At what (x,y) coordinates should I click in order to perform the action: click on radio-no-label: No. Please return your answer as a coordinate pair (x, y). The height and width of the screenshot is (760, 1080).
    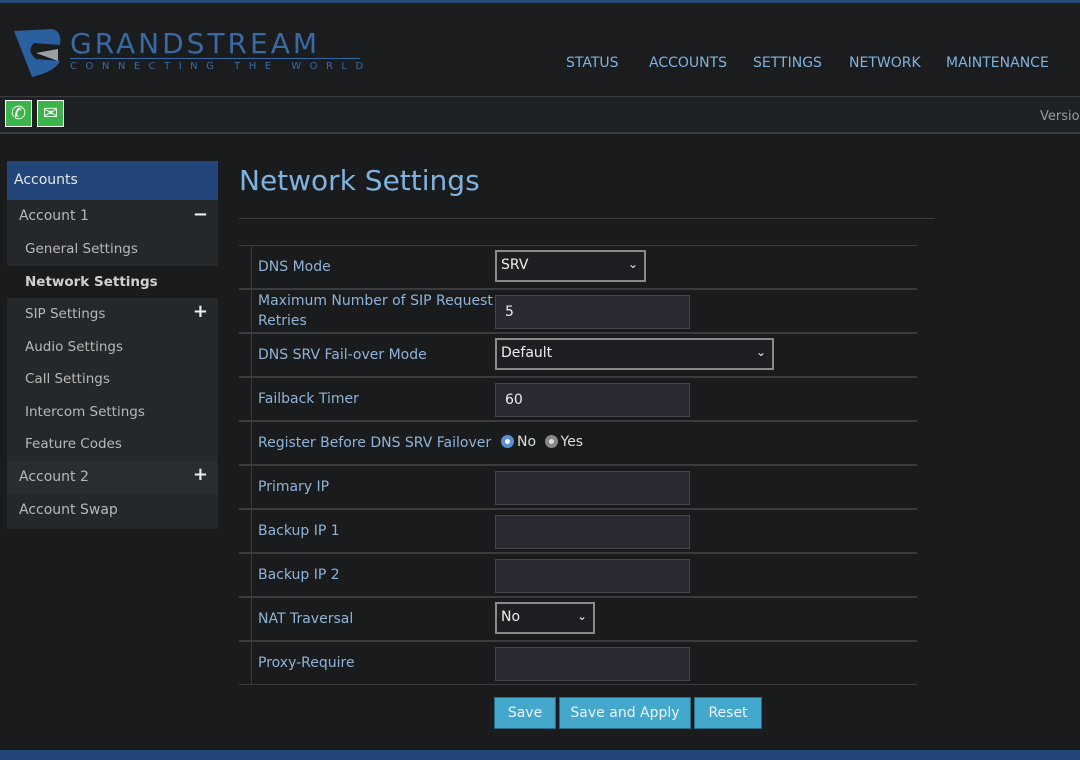
    Looking at the image, I should click on (527, 442).